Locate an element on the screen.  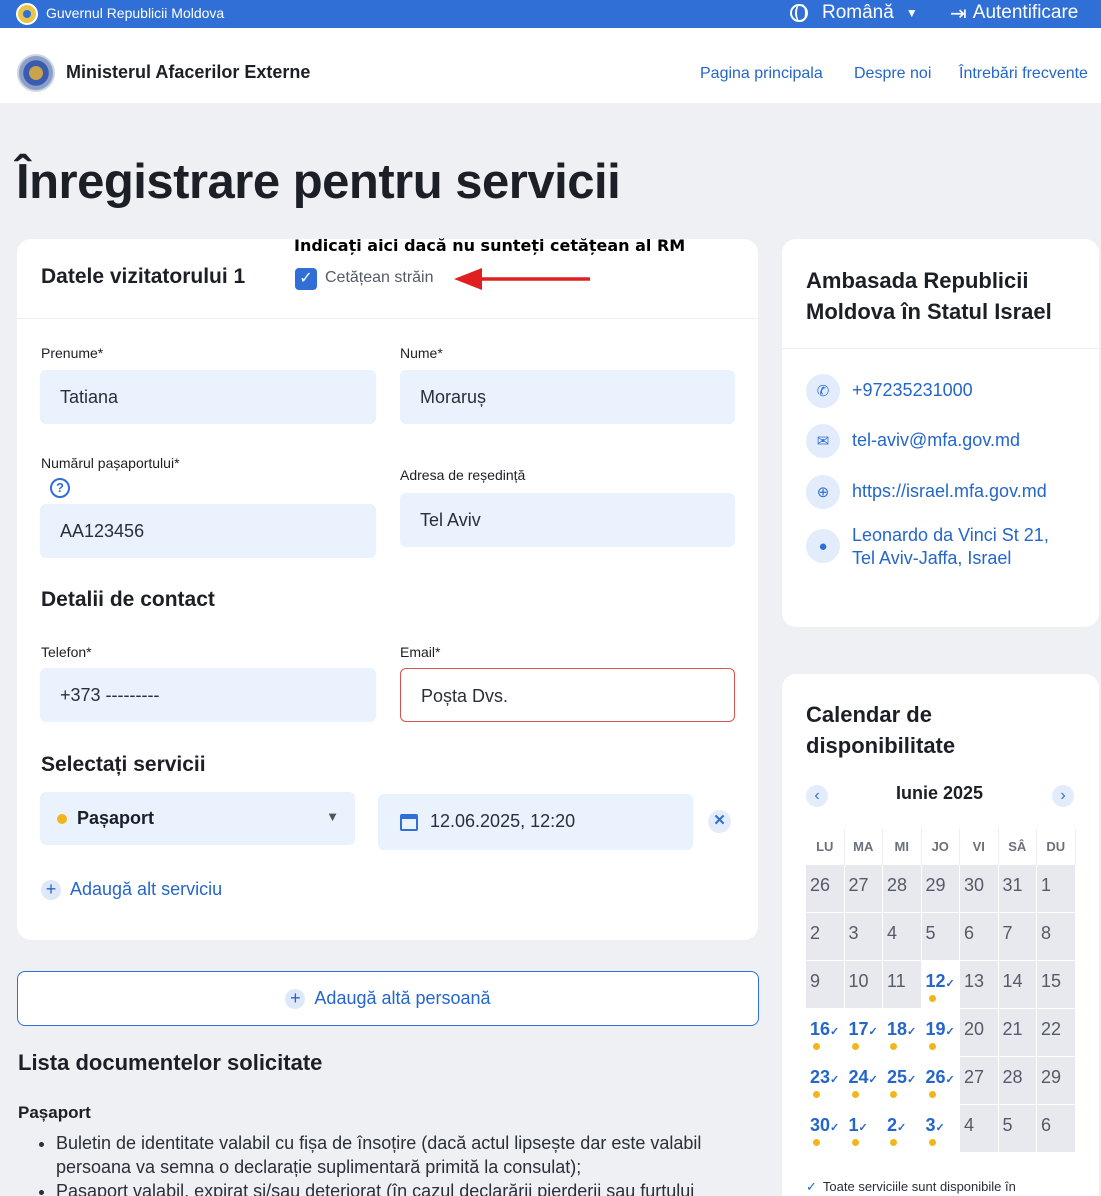
calendar-day-number: 28 is located at coordinates (1012, 1077).